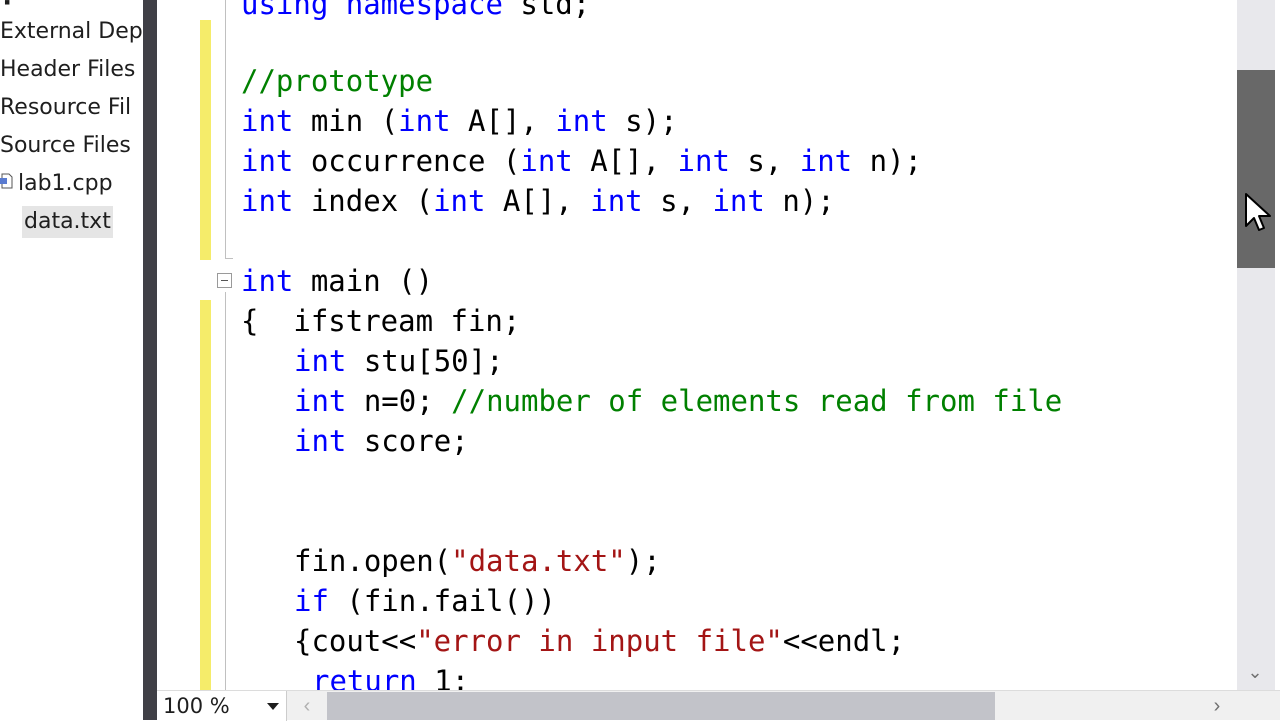 Image resolution: width=1280 pixels, height=721 pixels. Describe the element at coordinates (196, 706) in the screenshot. I see `zoom-level: 100 %` at that location.